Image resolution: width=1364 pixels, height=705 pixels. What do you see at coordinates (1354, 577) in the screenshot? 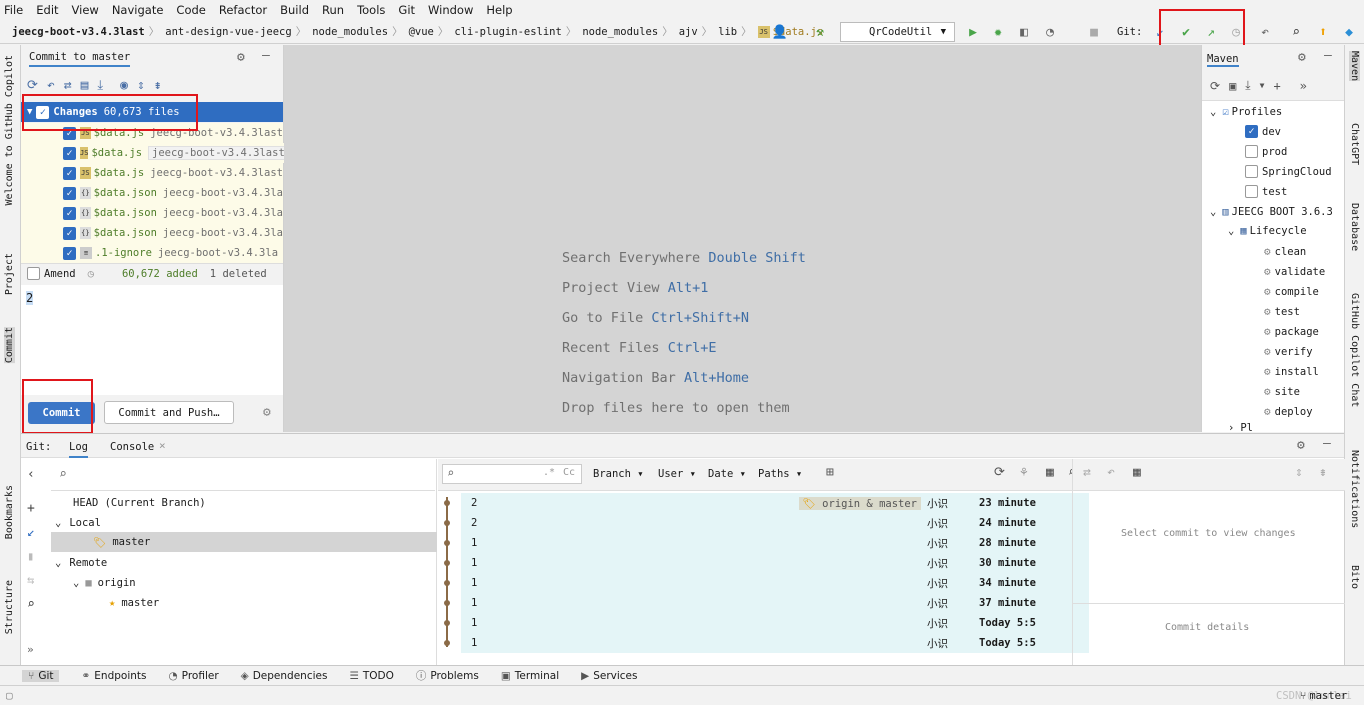
I see `tool-window-bito: Bito` at bounding box center [1354, 577].